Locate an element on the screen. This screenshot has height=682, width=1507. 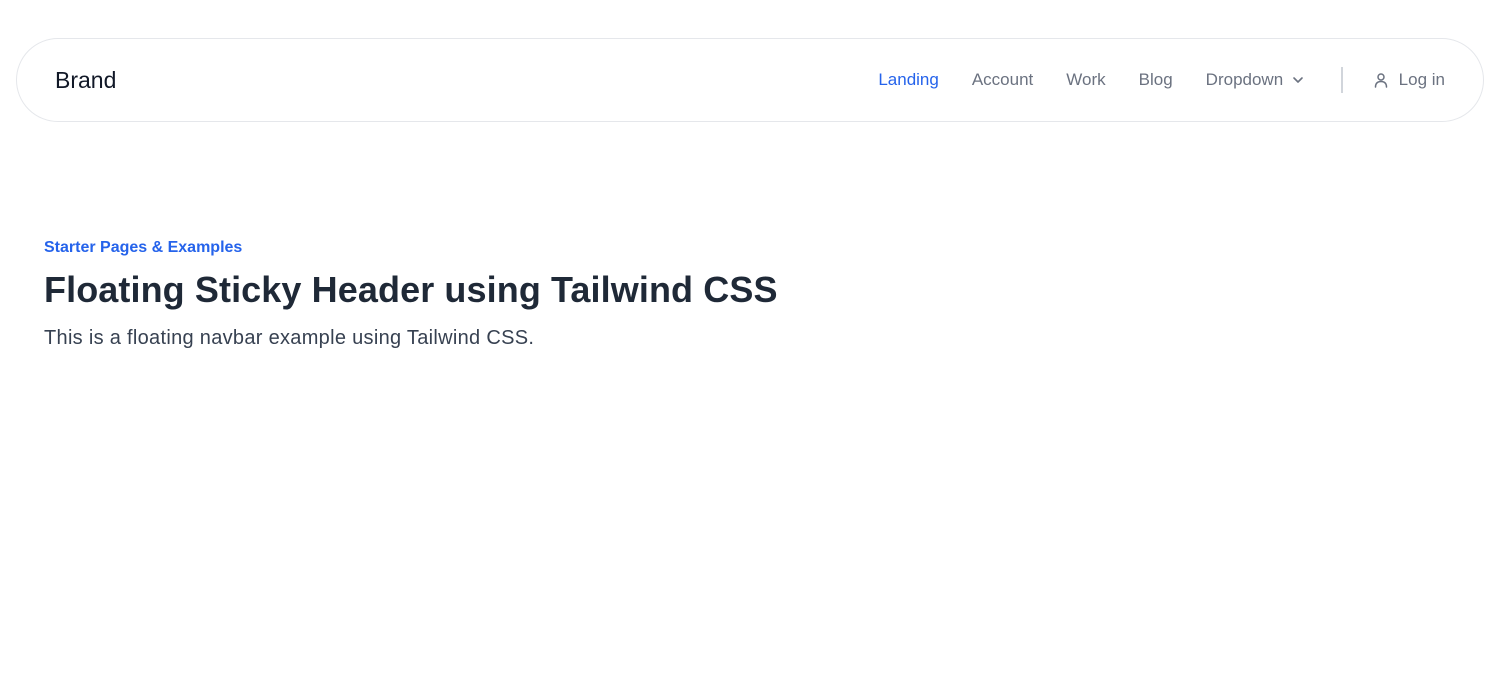
nav-link-account: Account is located at coordinates (1002, 80).